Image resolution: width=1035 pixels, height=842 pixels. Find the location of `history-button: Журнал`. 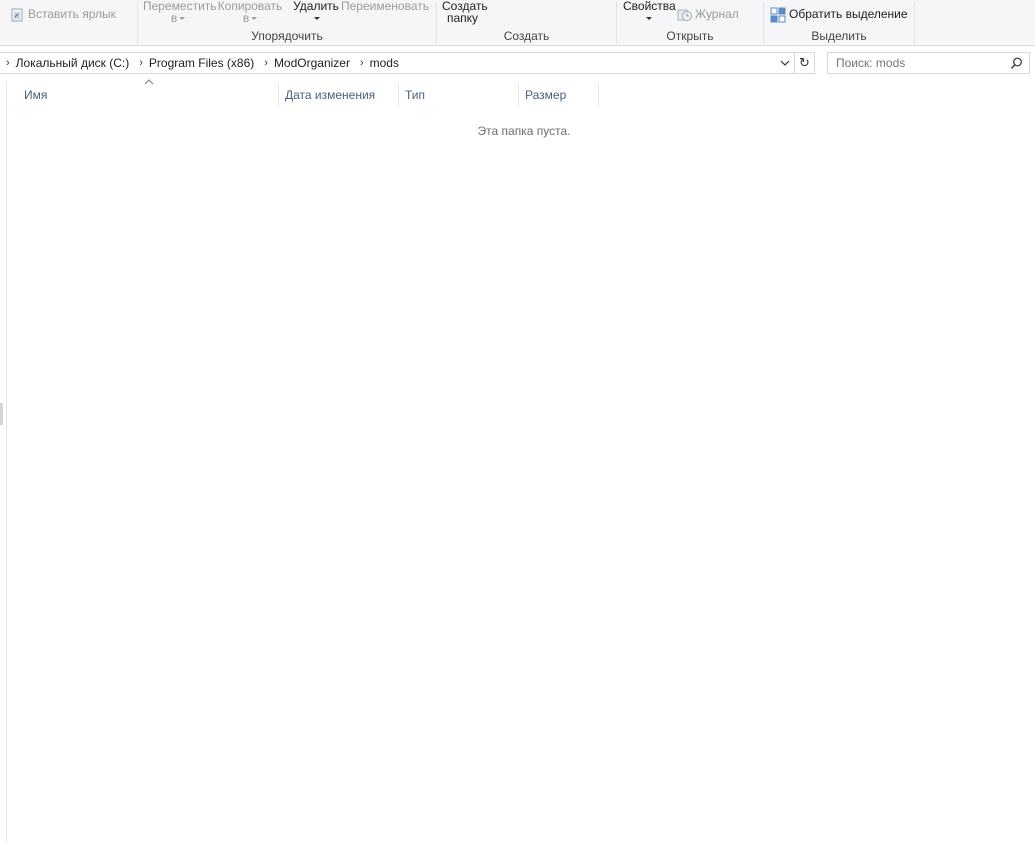

history-button: Журнал is located at coordinates (708, 15).